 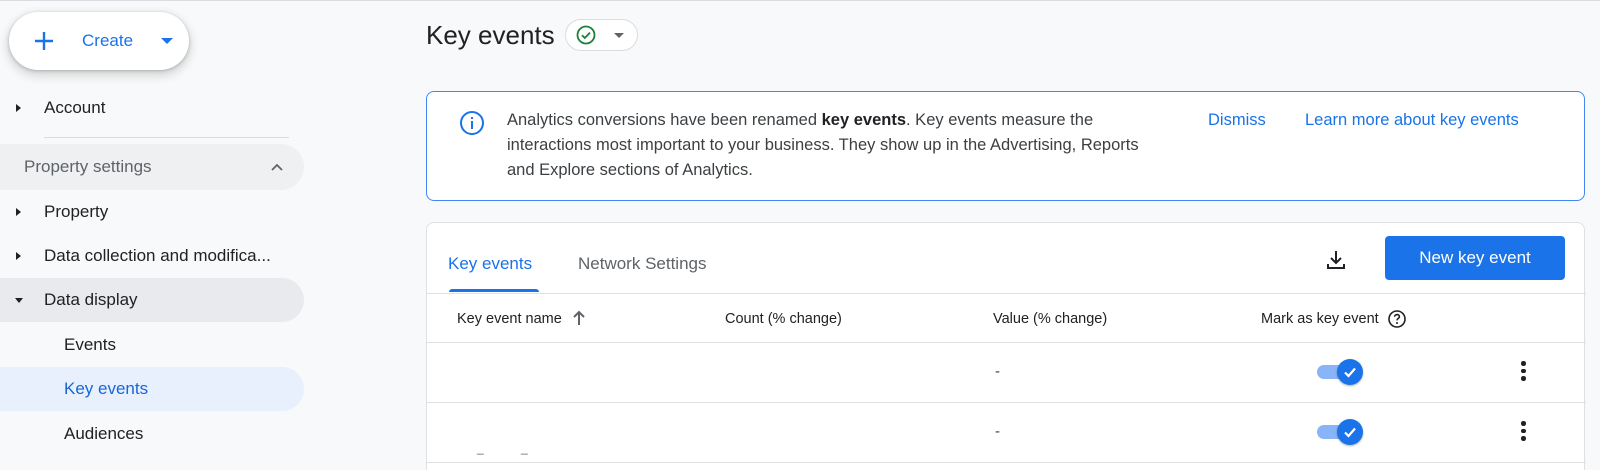 I want to click on check-circle-icon, so click(x=586, y=35).